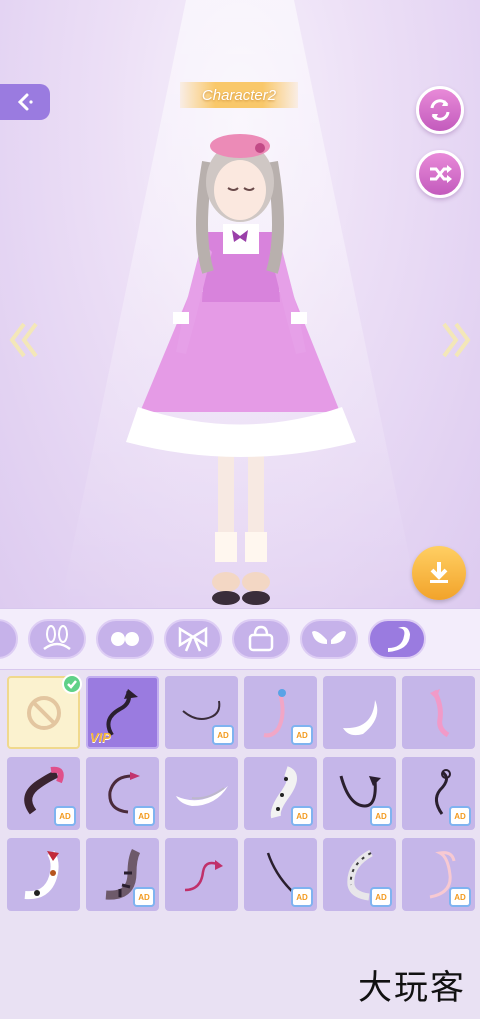 This screenshot has height=1019, width=480. Describe the element at coordinates (359, 874) in the screenshot. I see `item-tail-16: AD` at that location.